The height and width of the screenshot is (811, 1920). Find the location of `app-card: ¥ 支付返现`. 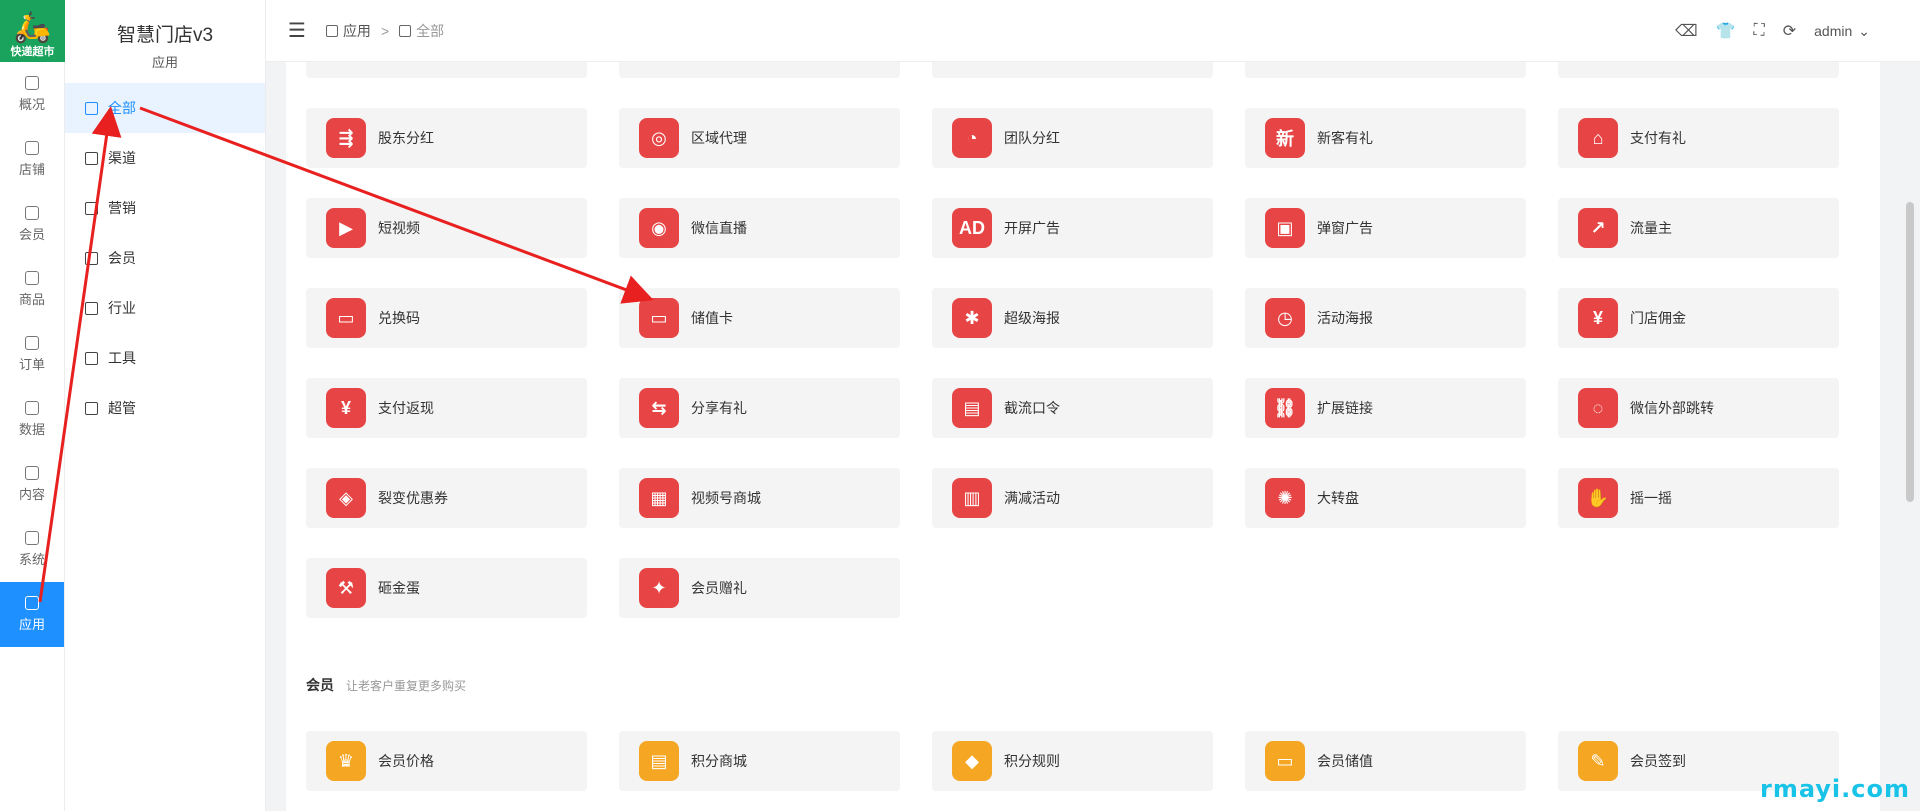

app-card: ¥ 支付返现 is located at coordinates (446, 408).